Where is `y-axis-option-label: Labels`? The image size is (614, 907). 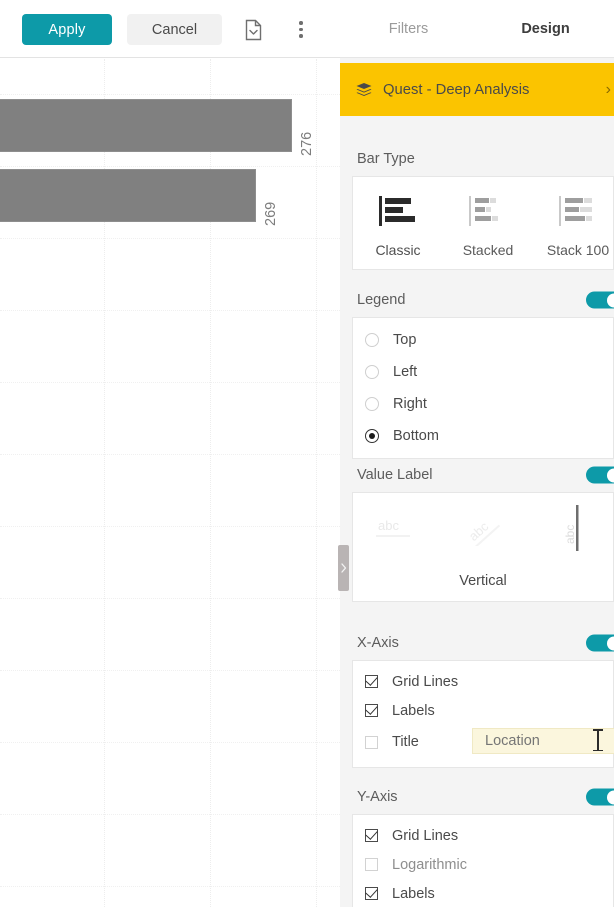
y-axis-option-label: Labels is located at coordinates (413, 893).